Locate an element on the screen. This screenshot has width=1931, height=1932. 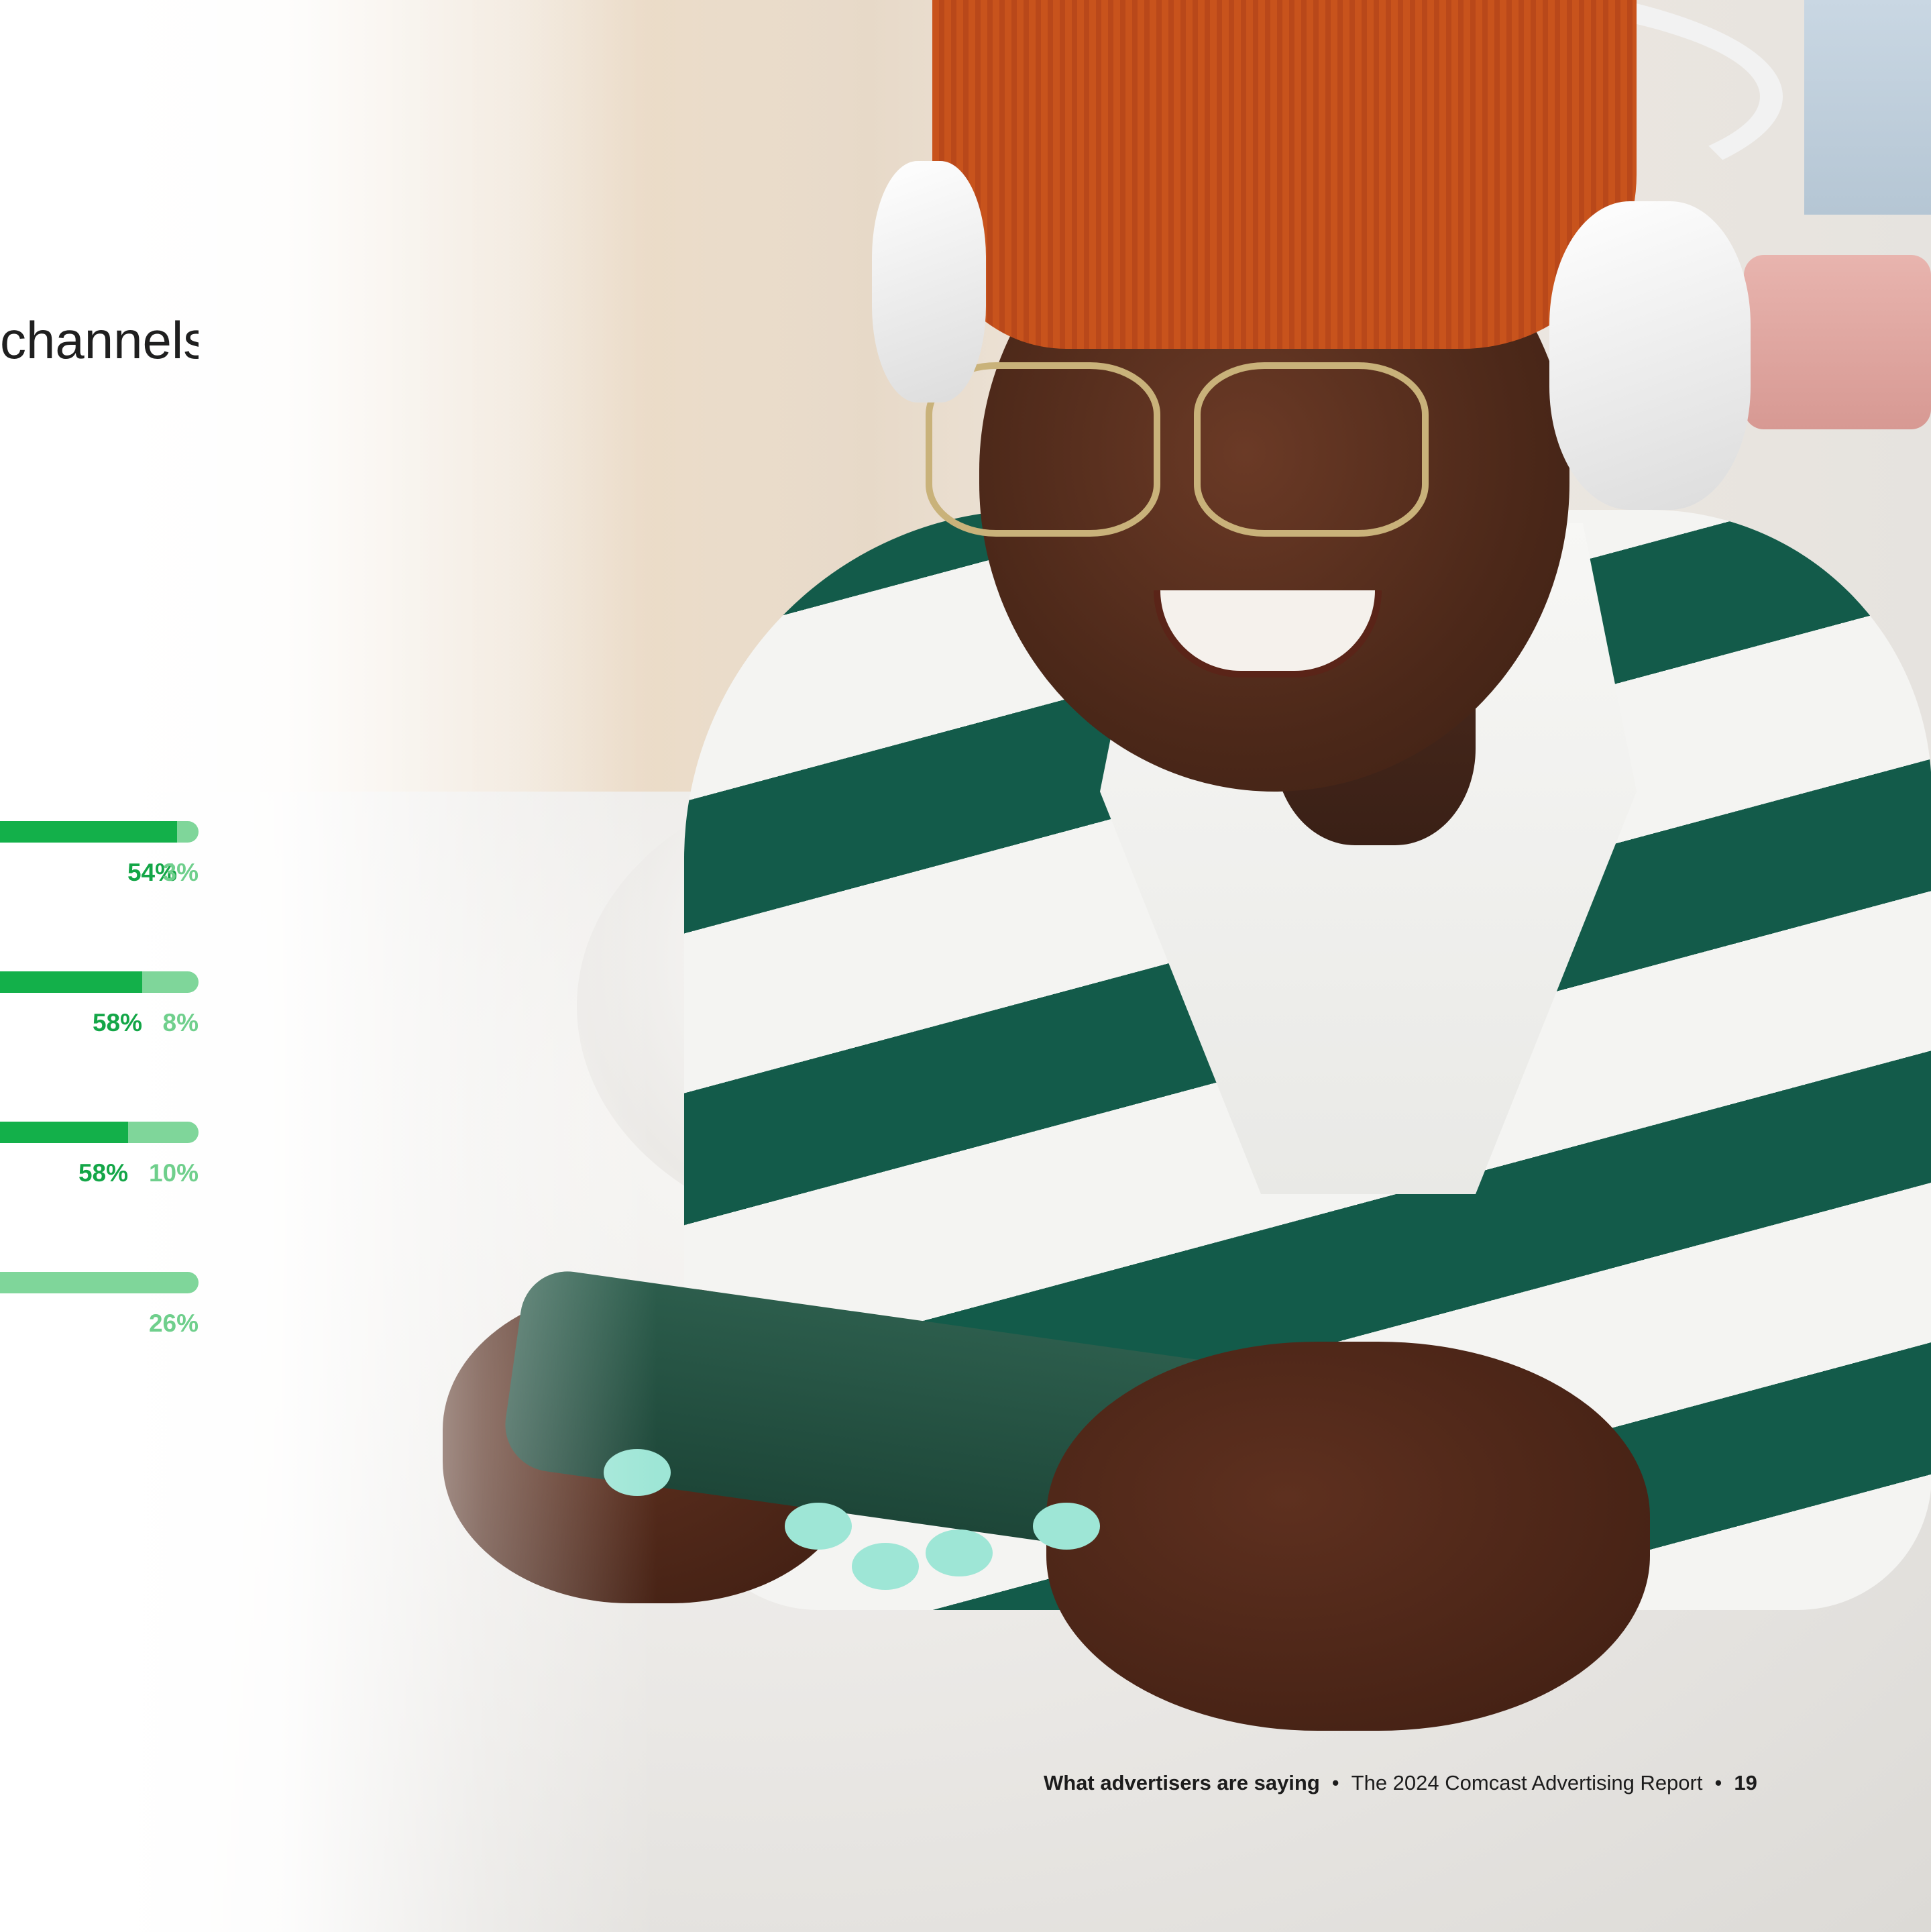
bar-labels: 54% 3% is located at coordinates (99, 875).